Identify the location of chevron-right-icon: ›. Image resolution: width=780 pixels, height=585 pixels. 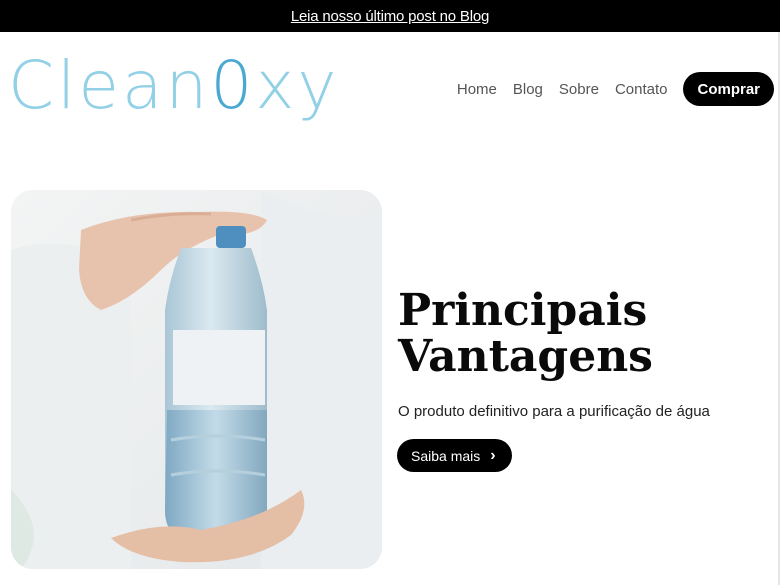
(493, 455).